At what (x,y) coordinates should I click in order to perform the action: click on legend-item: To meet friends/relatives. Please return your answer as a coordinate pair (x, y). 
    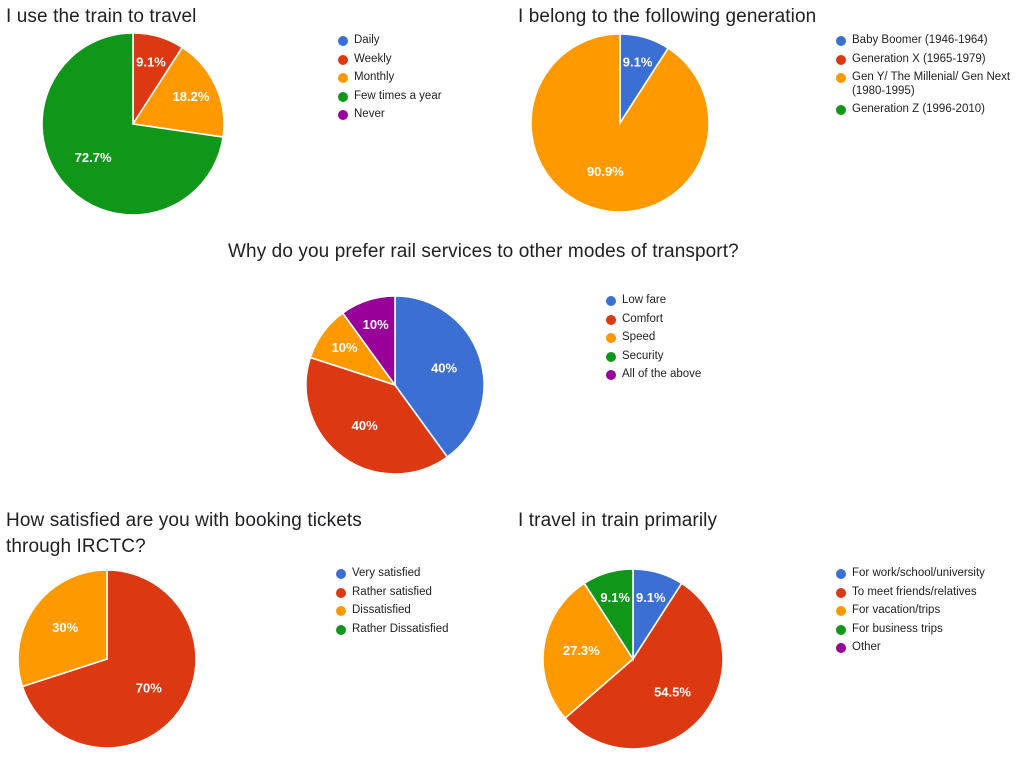
    Looking at the image, I should click on (910, 593).